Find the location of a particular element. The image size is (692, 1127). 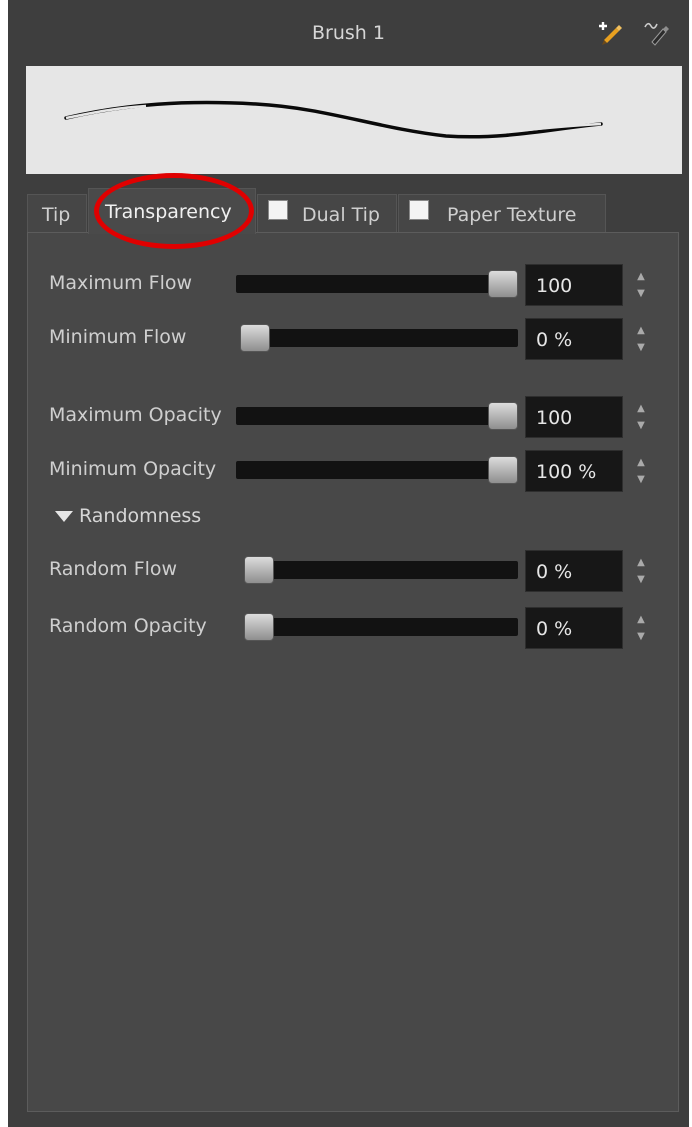

random-flow-row: Random Flow 0 % ▲ ▼ is located at coordinates (354, 571).